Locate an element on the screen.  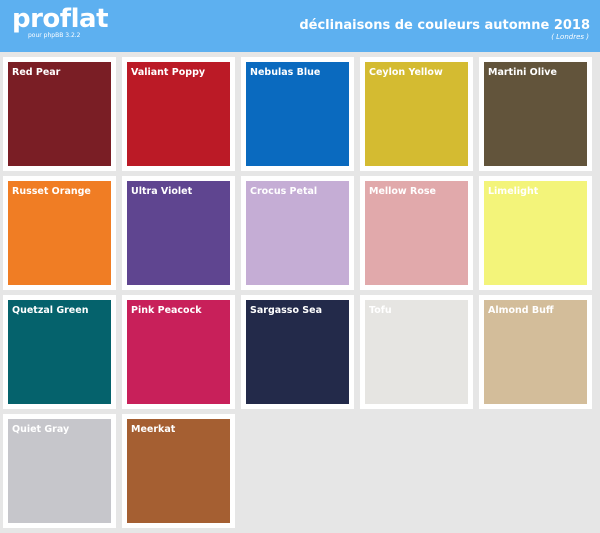
color-swatch: Crocus Petal is located at coordinates (297, 233).